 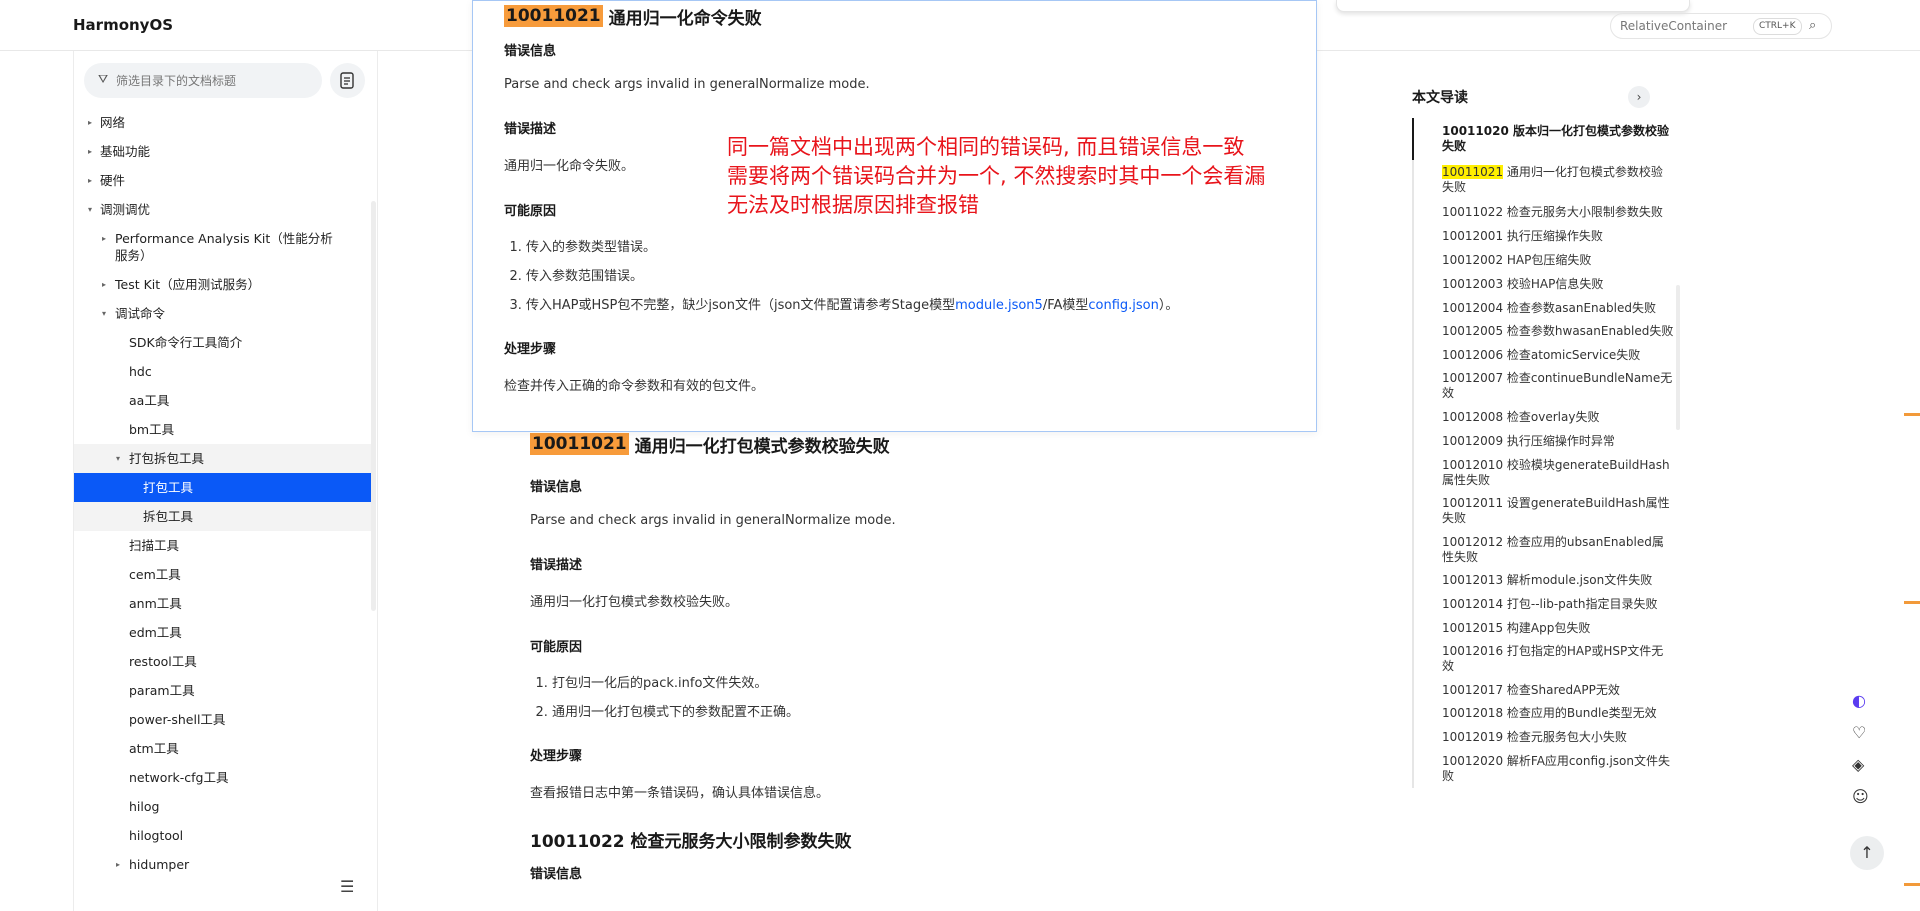 What do you see at coordinates (222, 209) in the screenshot?
I see `sidebar-item: ▾ 调测调优` at bounding box center [222, 209].